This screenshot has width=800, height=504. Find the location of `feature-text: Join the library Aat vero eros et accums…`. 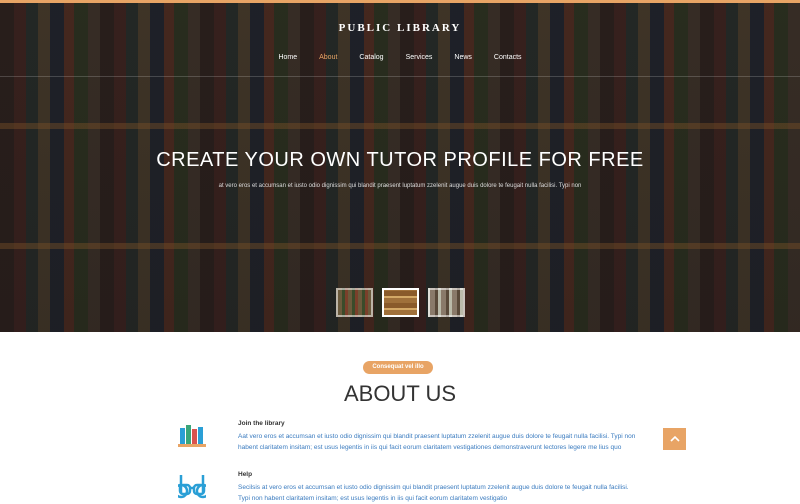

feature-text: Join the library Aat vero eros et accums… is located at coordinates (438, 436).